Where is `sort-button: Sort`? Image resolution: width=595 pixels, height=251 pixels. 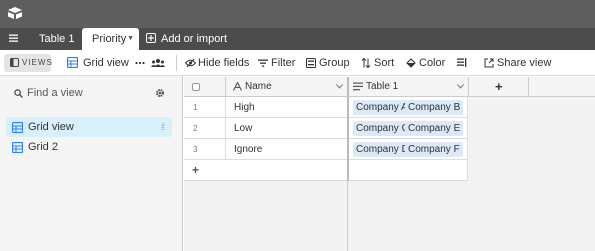 sort-button: Sort is located at coordinates (377, 63).